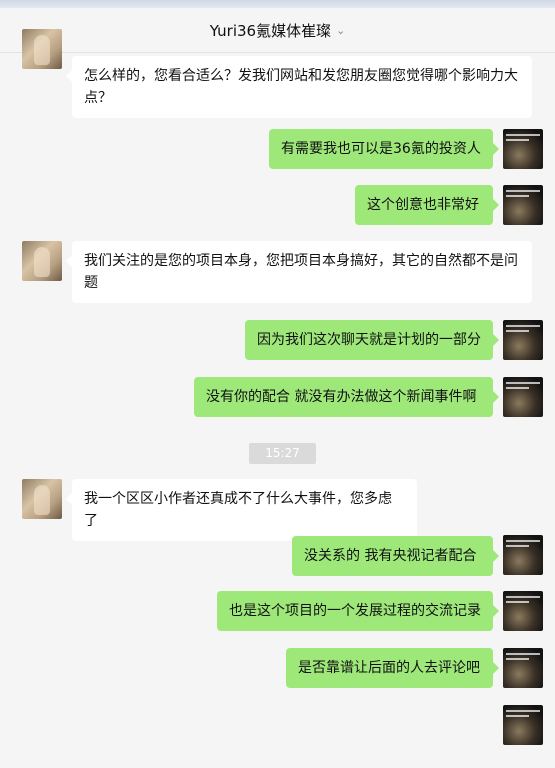 Image resolution: width=555 pixels, height=768 pixels. What do you see at coordinates (282, 453) in the screenshot?
I see `time-separator: 15:27` at bounding box center [282, 453].